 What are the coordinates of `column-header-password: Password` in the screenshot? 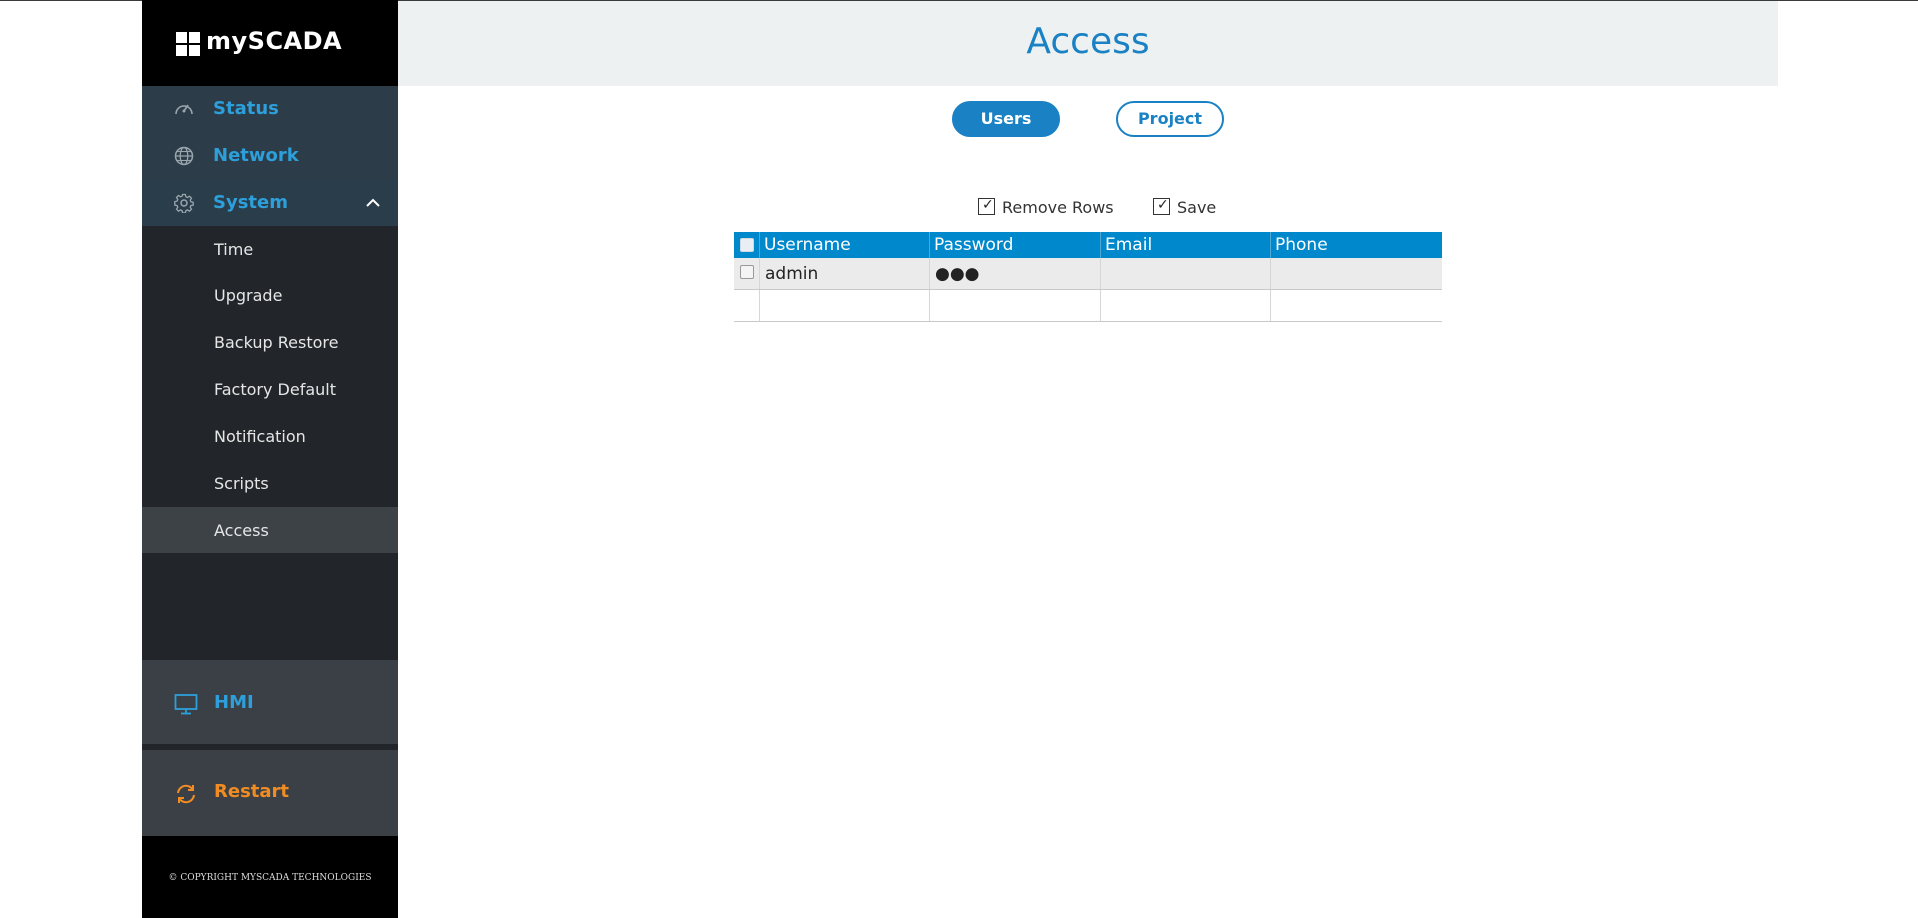 It's located at (1015, 245).